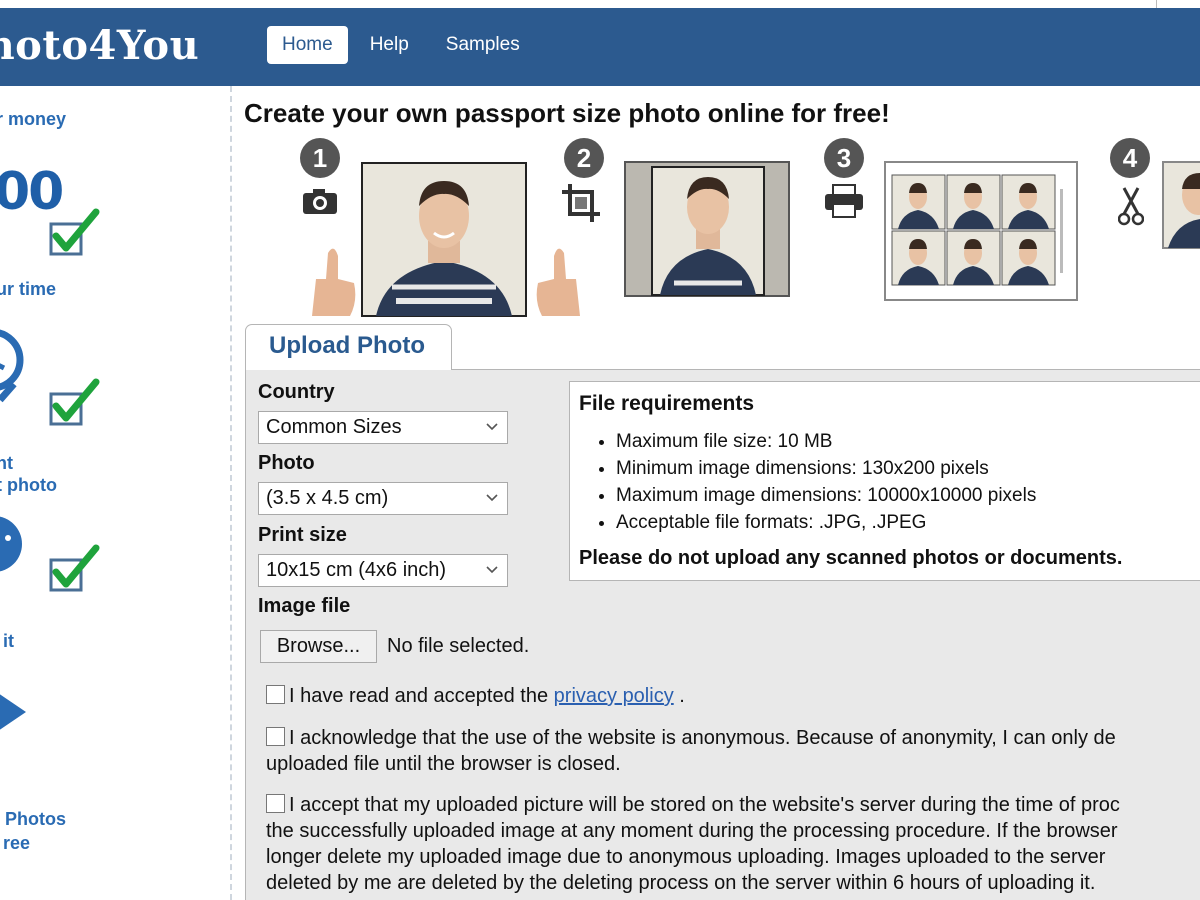 The image size is (1200, 900). Describe the element at coordinates (584, 158) in the screenshot. I see `step-2-badge: 2` at that location.